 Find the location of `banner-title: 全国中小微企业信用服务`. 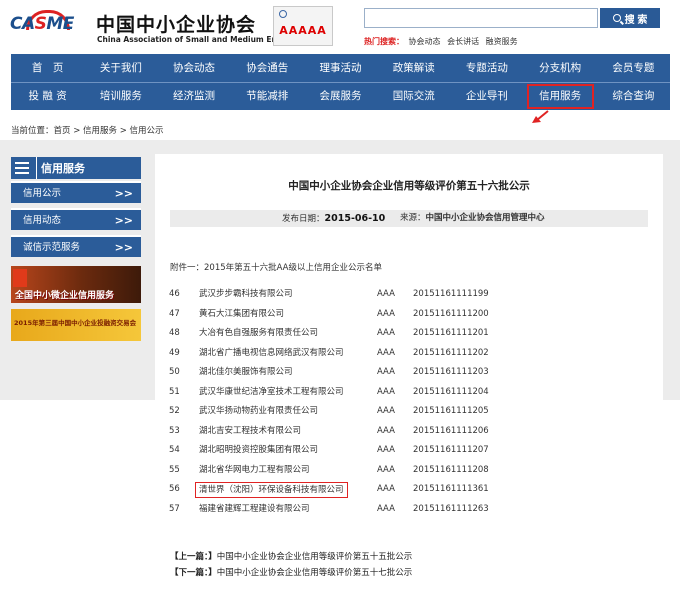

banner-title: 全国中小微企业信用服务 is located at coordinates (65, 296).